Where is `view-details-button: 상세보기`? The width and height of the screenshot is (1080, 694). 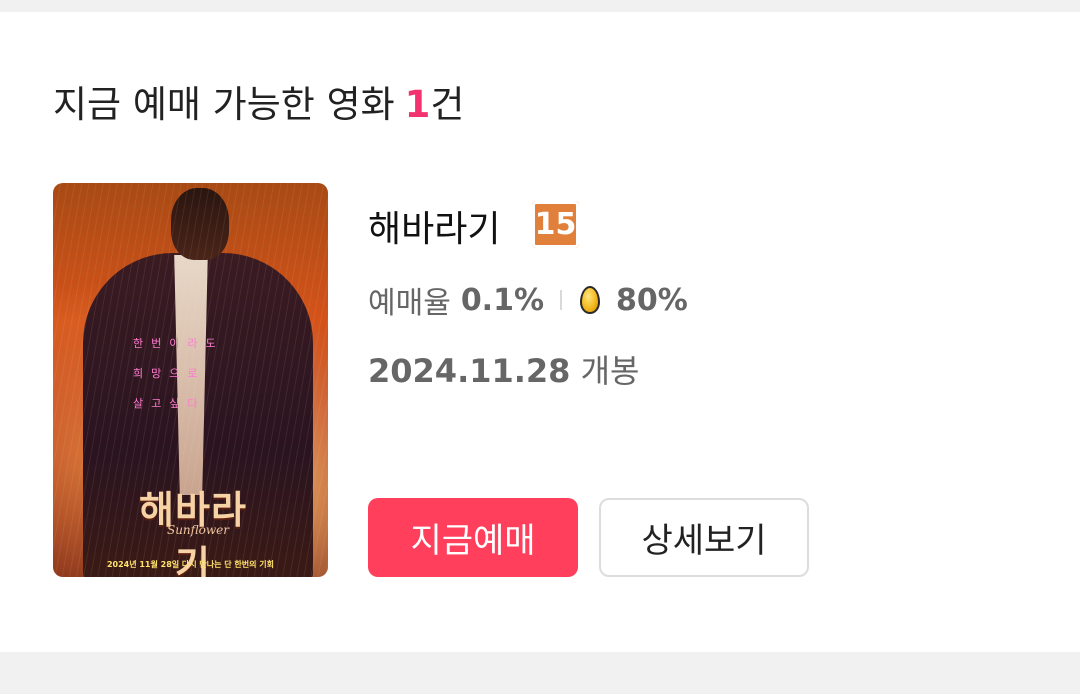 view-details-button: 상세보기 is located at coordinates (704, 537).